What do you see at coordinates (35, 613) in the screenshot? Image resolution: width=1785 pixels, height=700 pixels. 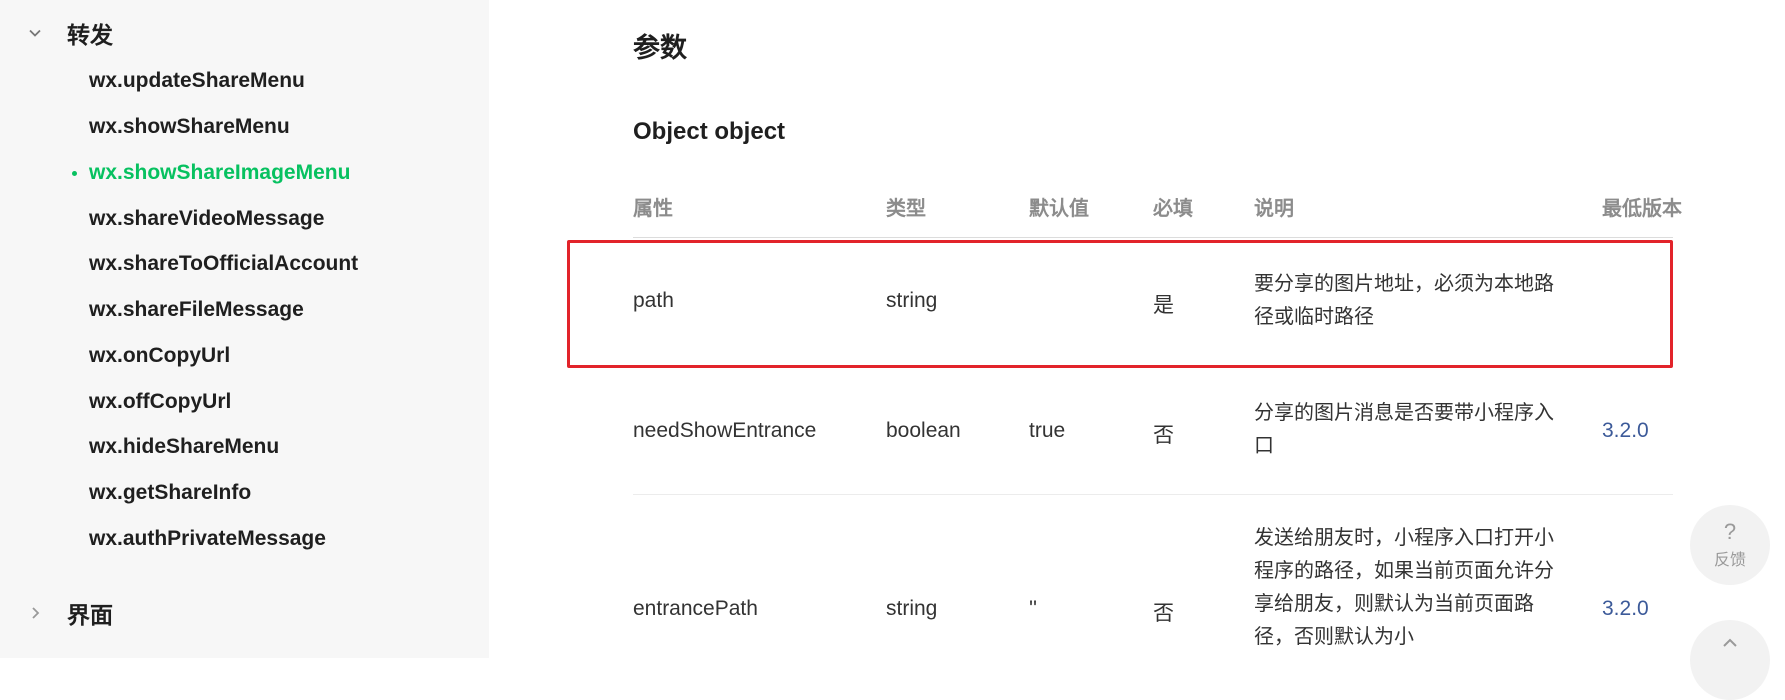 I see `chevron-right-icon` at bounding box center [35, 613].